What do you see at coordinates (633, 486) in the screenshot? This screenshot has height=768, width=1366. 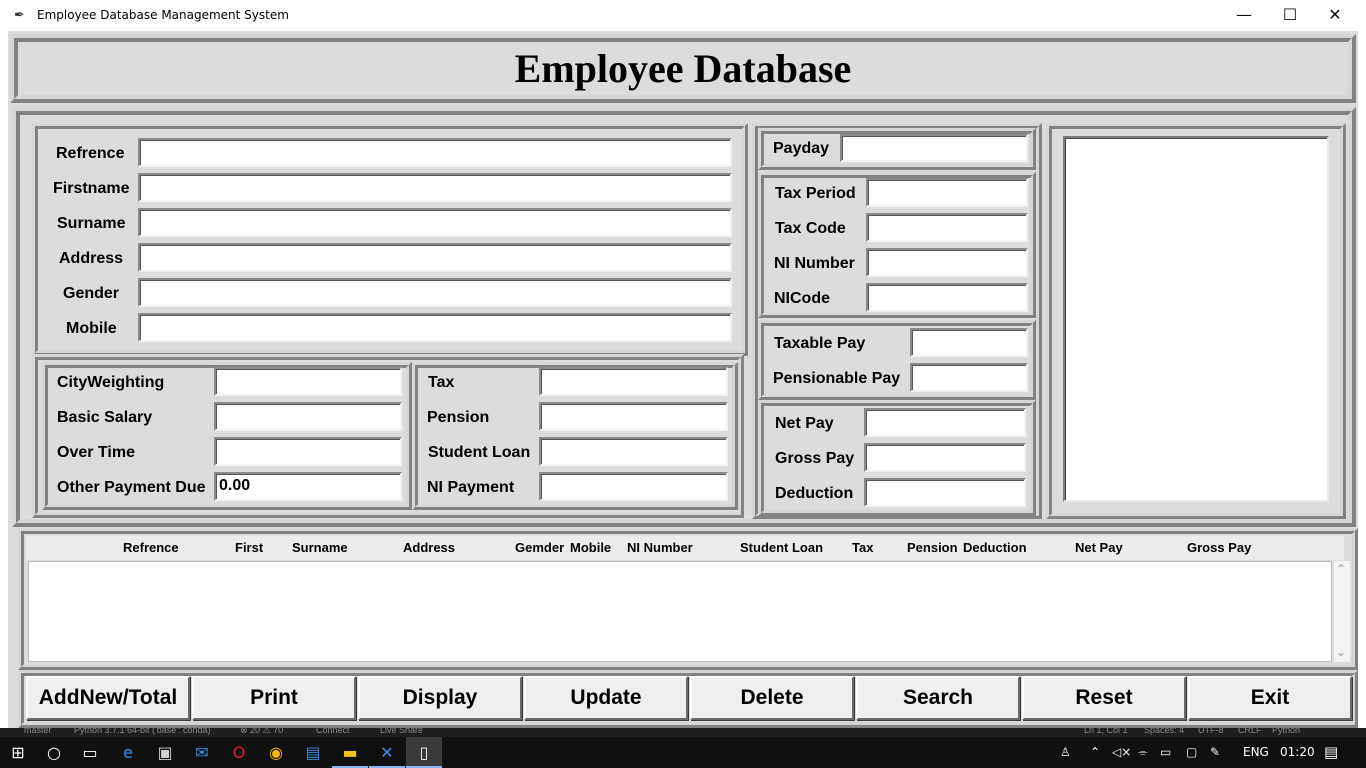 I see `ni-payment-input` at bounding box center [633, 486].